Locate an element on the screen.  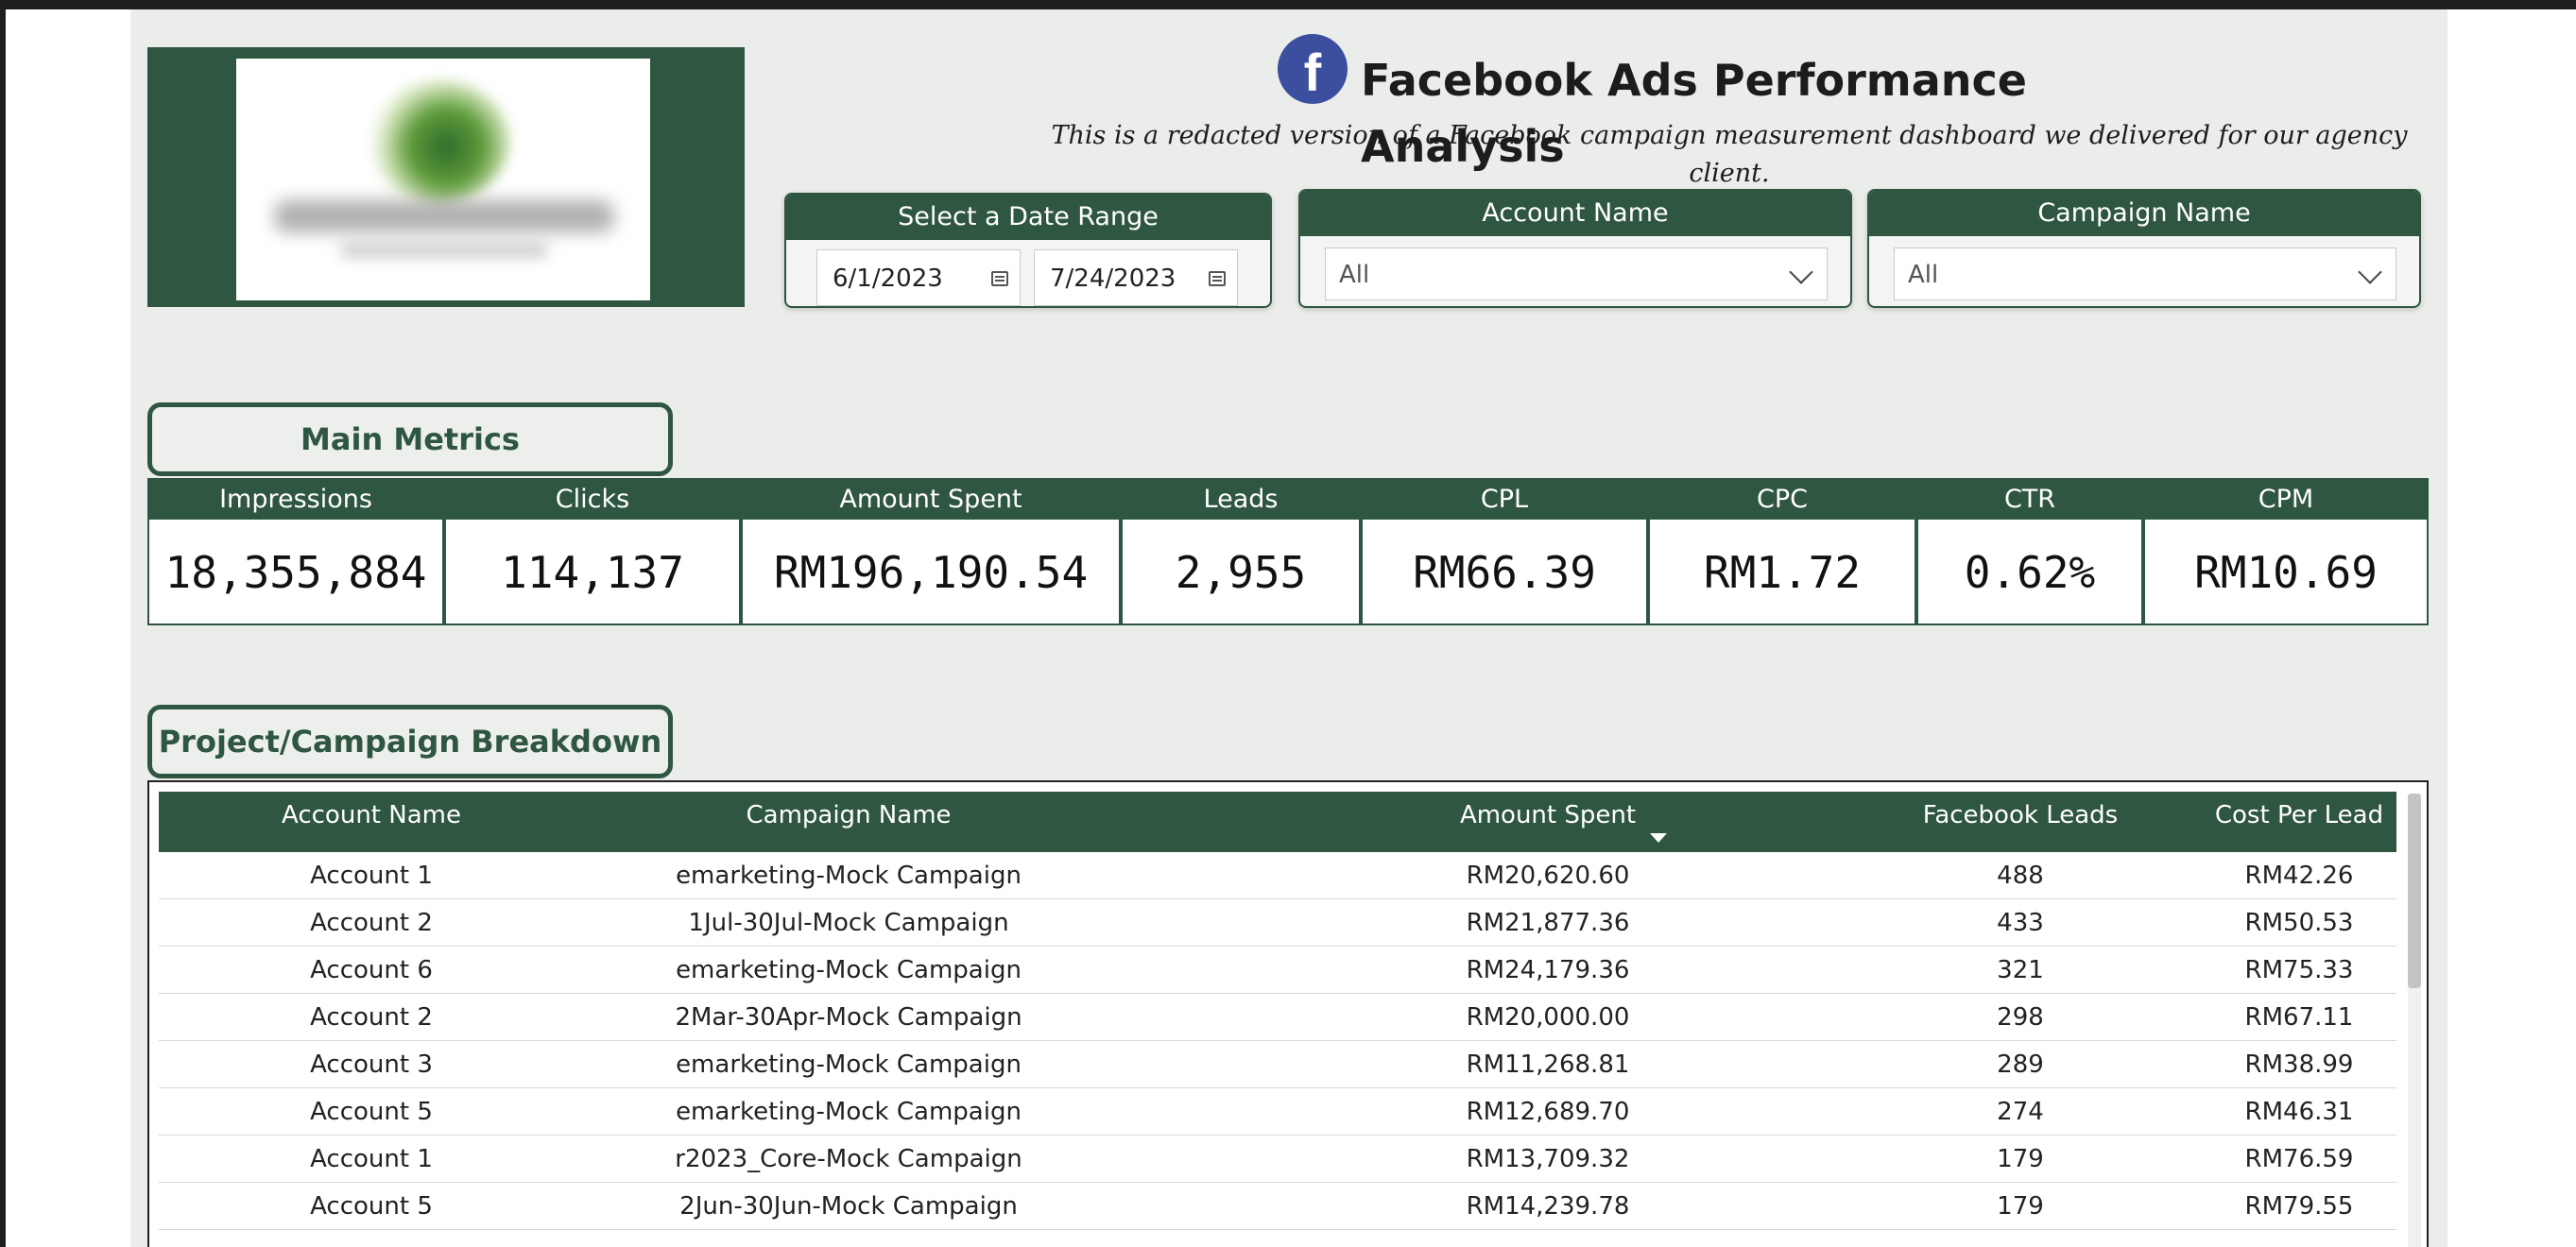
metric-label: CPL is located at coordinates (1504, 500).